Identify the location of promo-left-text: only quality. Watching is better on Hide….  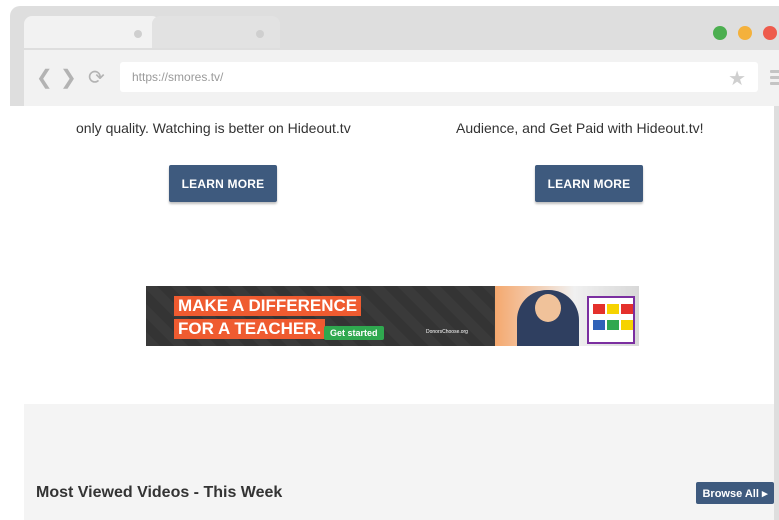
(213, 128).